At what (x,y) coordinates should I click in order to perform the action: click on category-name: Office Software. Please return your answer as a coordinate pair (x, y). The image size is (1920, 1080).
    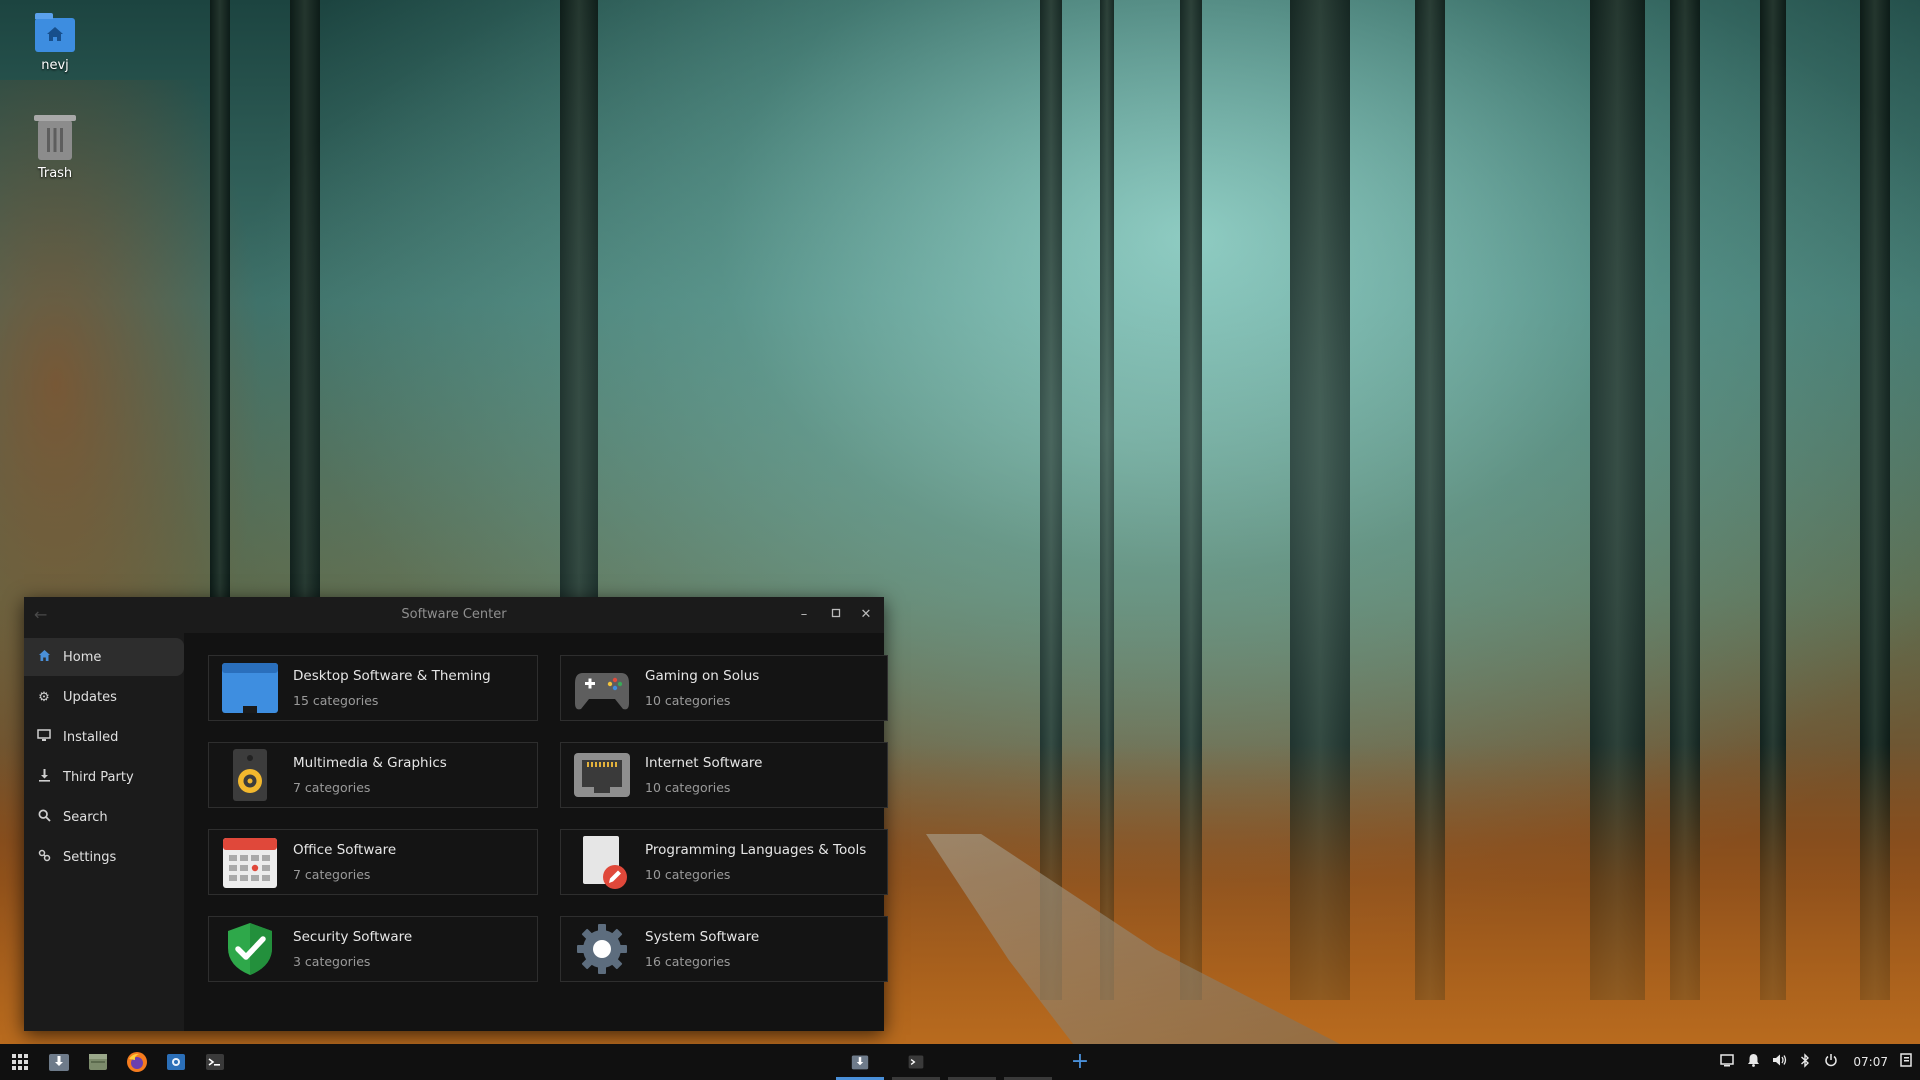
    Looking at the image, I should click on (345, 850).